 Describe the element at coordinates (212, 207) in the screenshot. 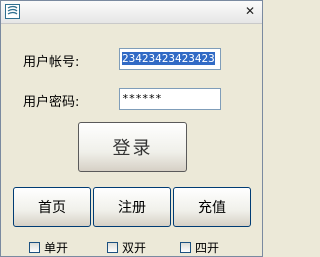

I see `recharge-button: 充值` at that location.